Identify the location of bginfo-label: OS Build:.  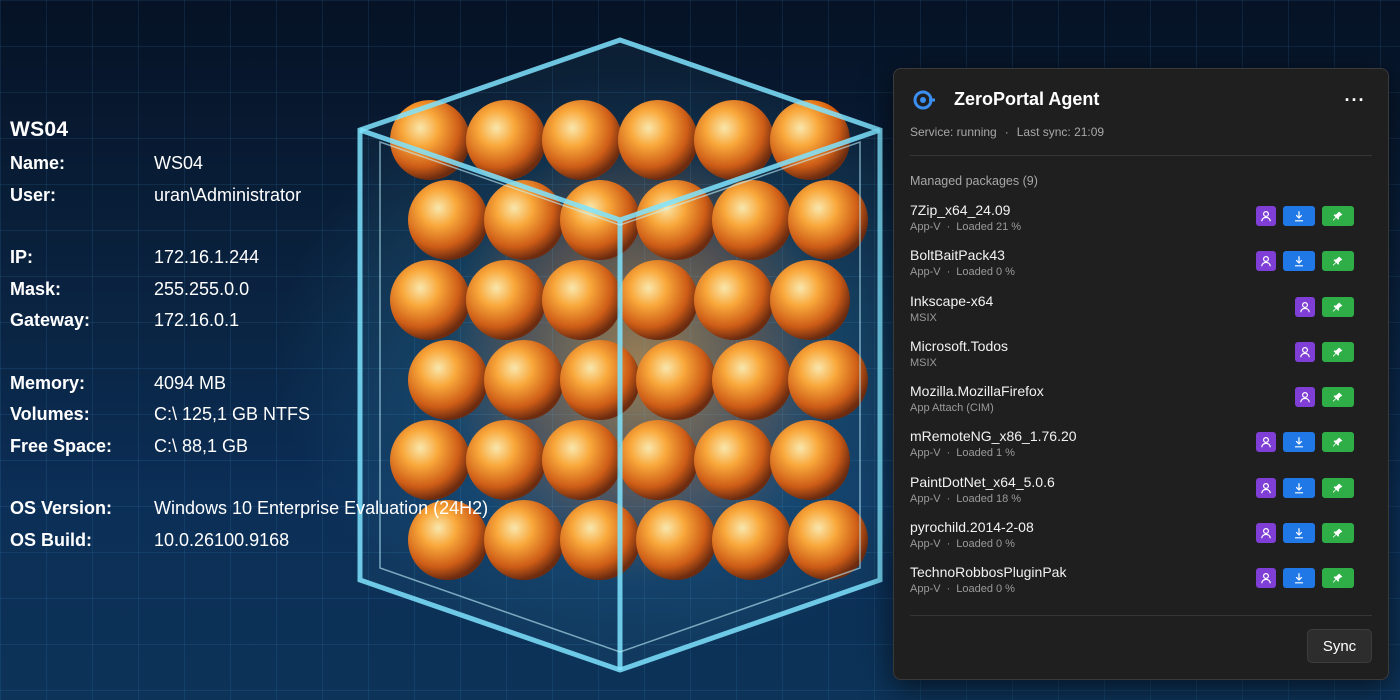
(51, 539).